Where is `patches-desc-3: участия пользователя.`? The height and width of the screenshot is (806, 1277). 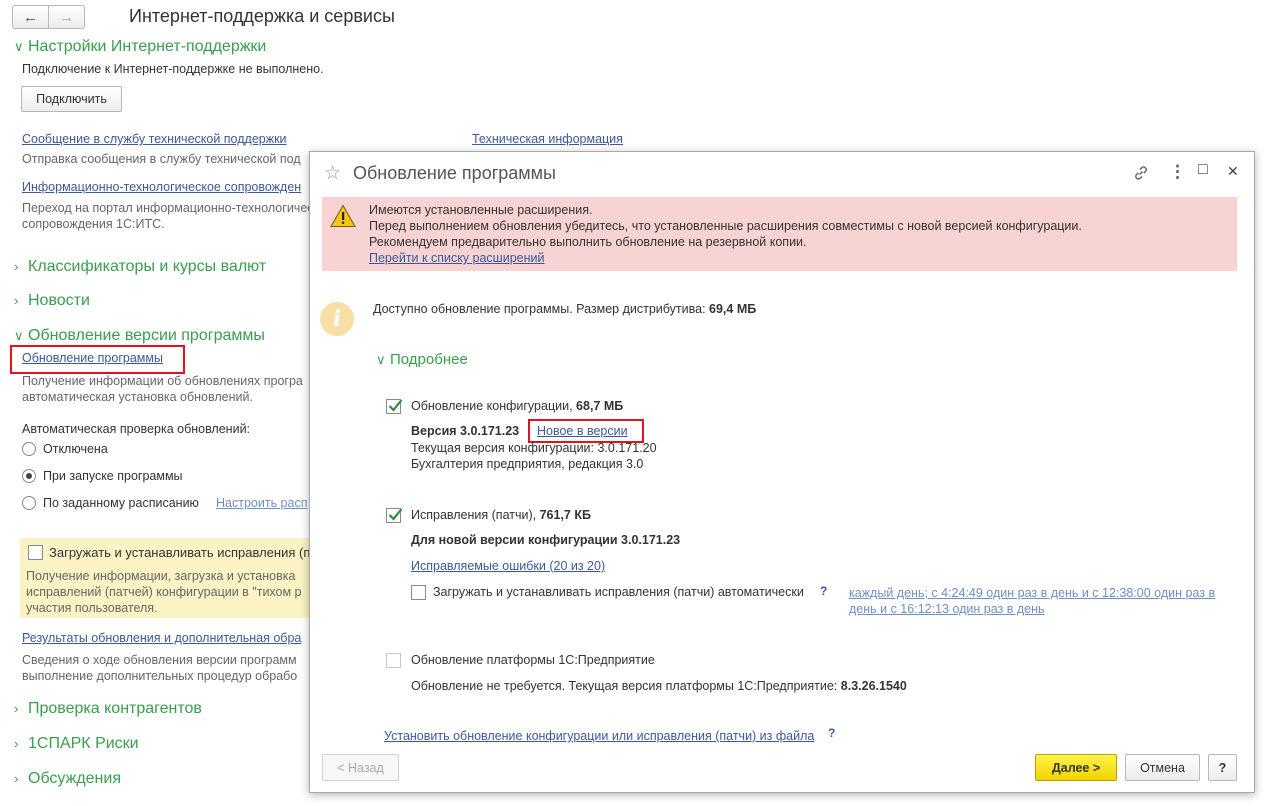 patches-desc-3: участия пользователя. is located at coordinates (92, 608).